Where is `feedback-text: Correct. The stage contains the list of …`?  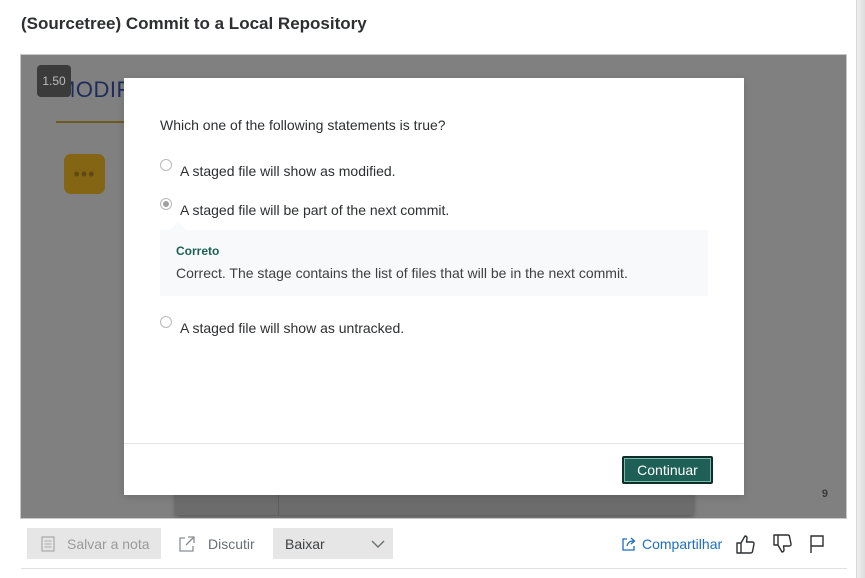
feedback-text: Correct. The stage contains the list of … is located at coordinates (402, 273).